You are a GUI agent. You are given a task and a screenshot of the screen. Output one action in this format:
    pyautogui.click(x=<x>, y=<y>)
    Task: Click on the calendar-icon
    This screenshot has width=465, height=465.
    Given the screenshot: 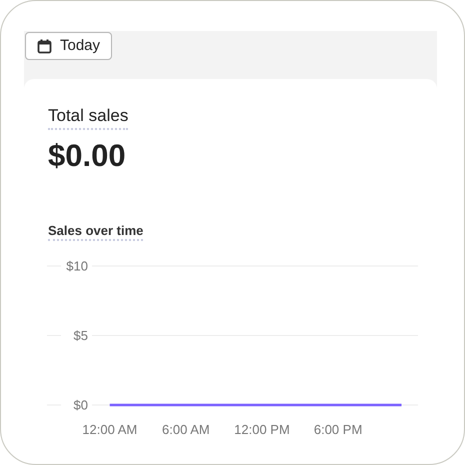 What is the action you would take?
    pyautogui.click(x=44, y=46)
    